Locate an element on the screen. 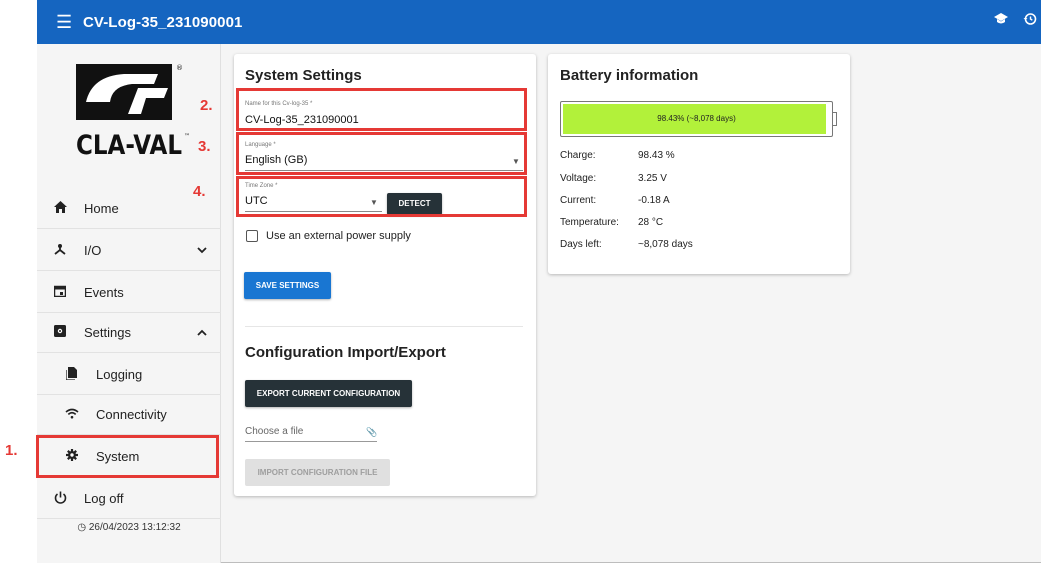 The height and width of the screenshot is (565, 1041). highlight-box-timezone is located at coordinates (381, 196).